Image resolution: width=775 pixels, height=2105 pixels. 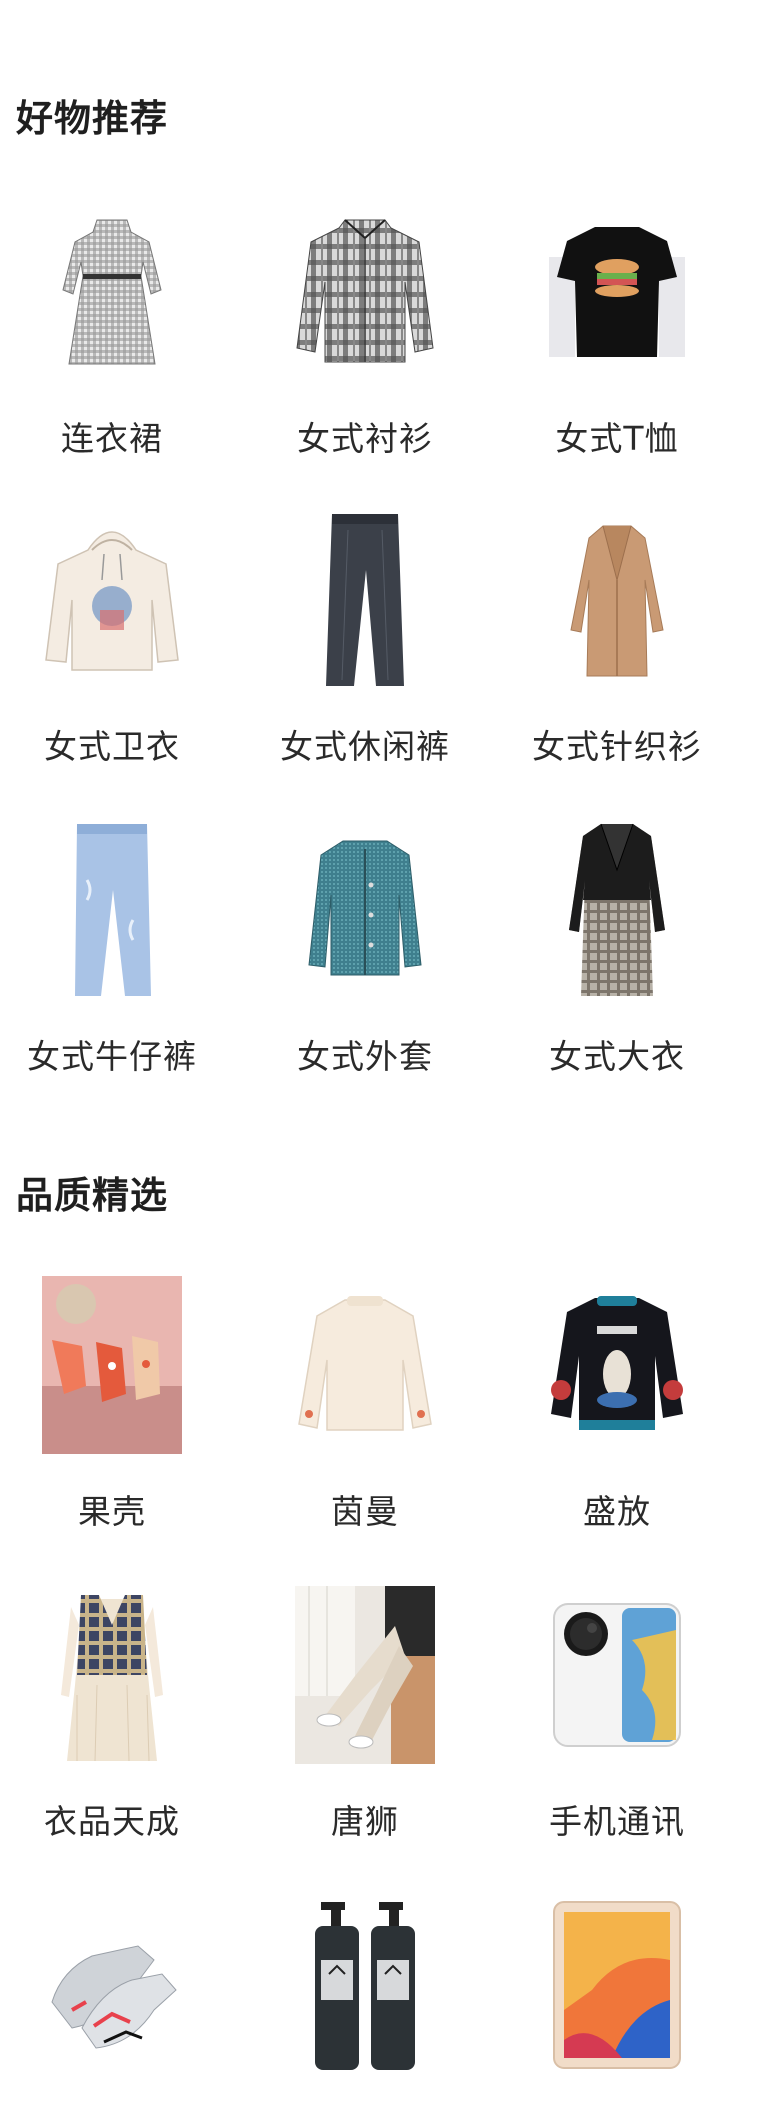 I want to click on plaid-shirt-icon, so click(x=365, y=292).